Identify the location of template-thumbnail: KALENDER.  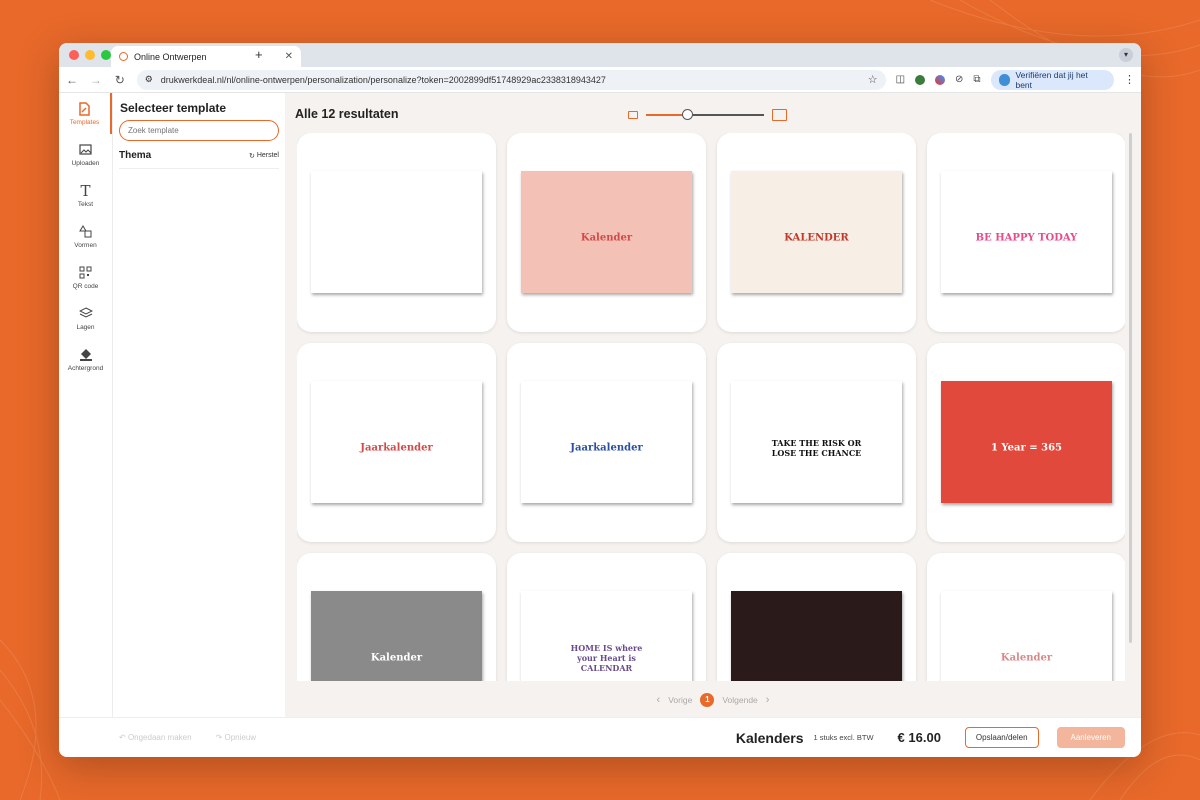
(816, 232).